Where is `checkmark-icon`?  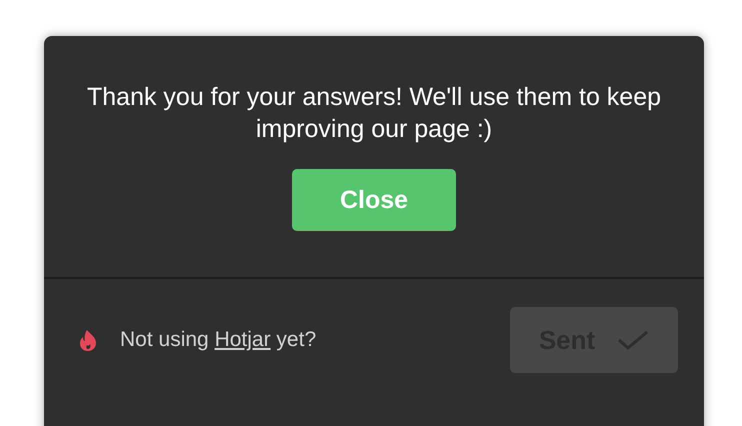
checkmark-icon is located at coordinates (633, 340).